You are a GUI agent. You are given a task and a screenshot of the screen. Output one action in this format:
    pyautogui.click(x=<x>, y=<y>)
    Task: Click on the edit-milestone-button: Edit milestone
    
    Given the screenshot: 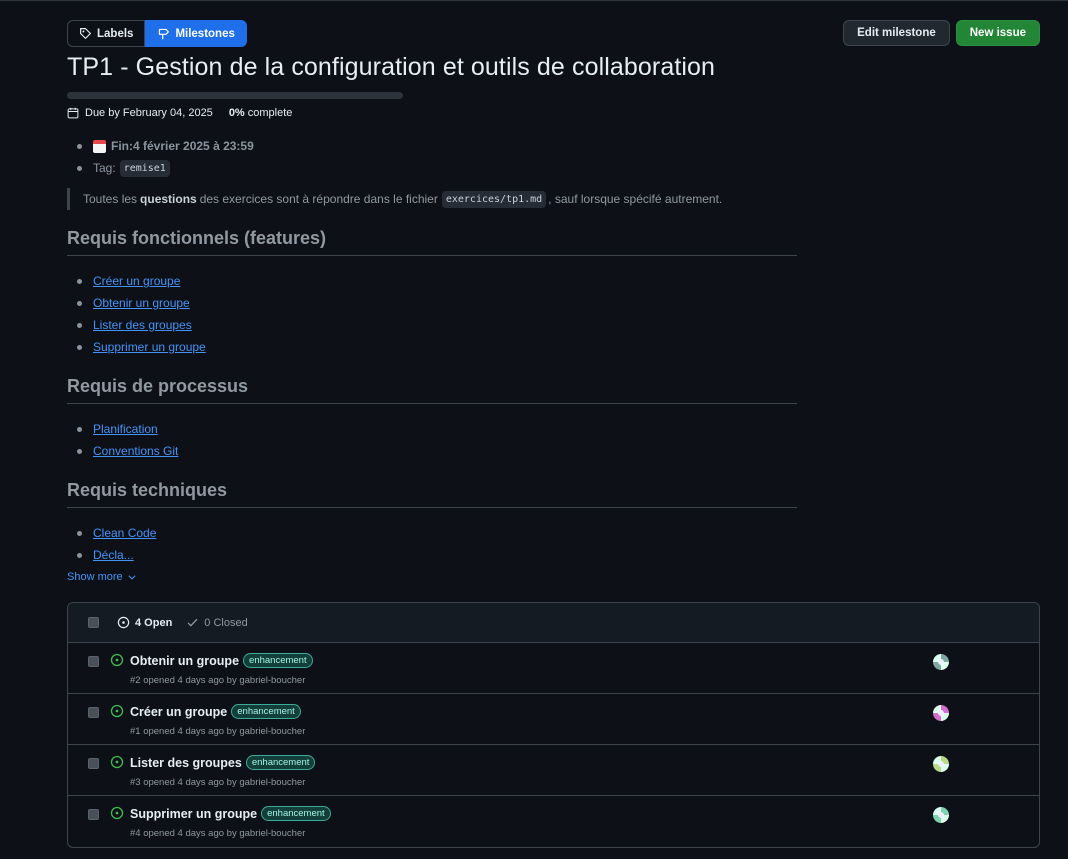 What is the action you would take?
    pyautogui.click(x=896, y=33)
    